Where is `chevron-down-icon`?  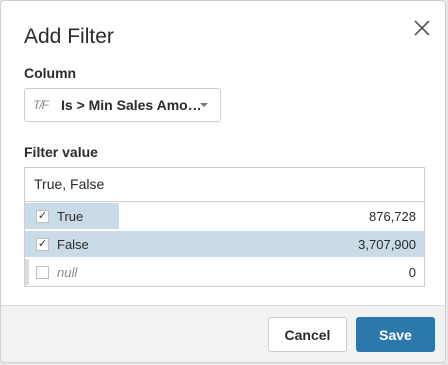
chevron-down-icon is located at coordinates (204, 105).